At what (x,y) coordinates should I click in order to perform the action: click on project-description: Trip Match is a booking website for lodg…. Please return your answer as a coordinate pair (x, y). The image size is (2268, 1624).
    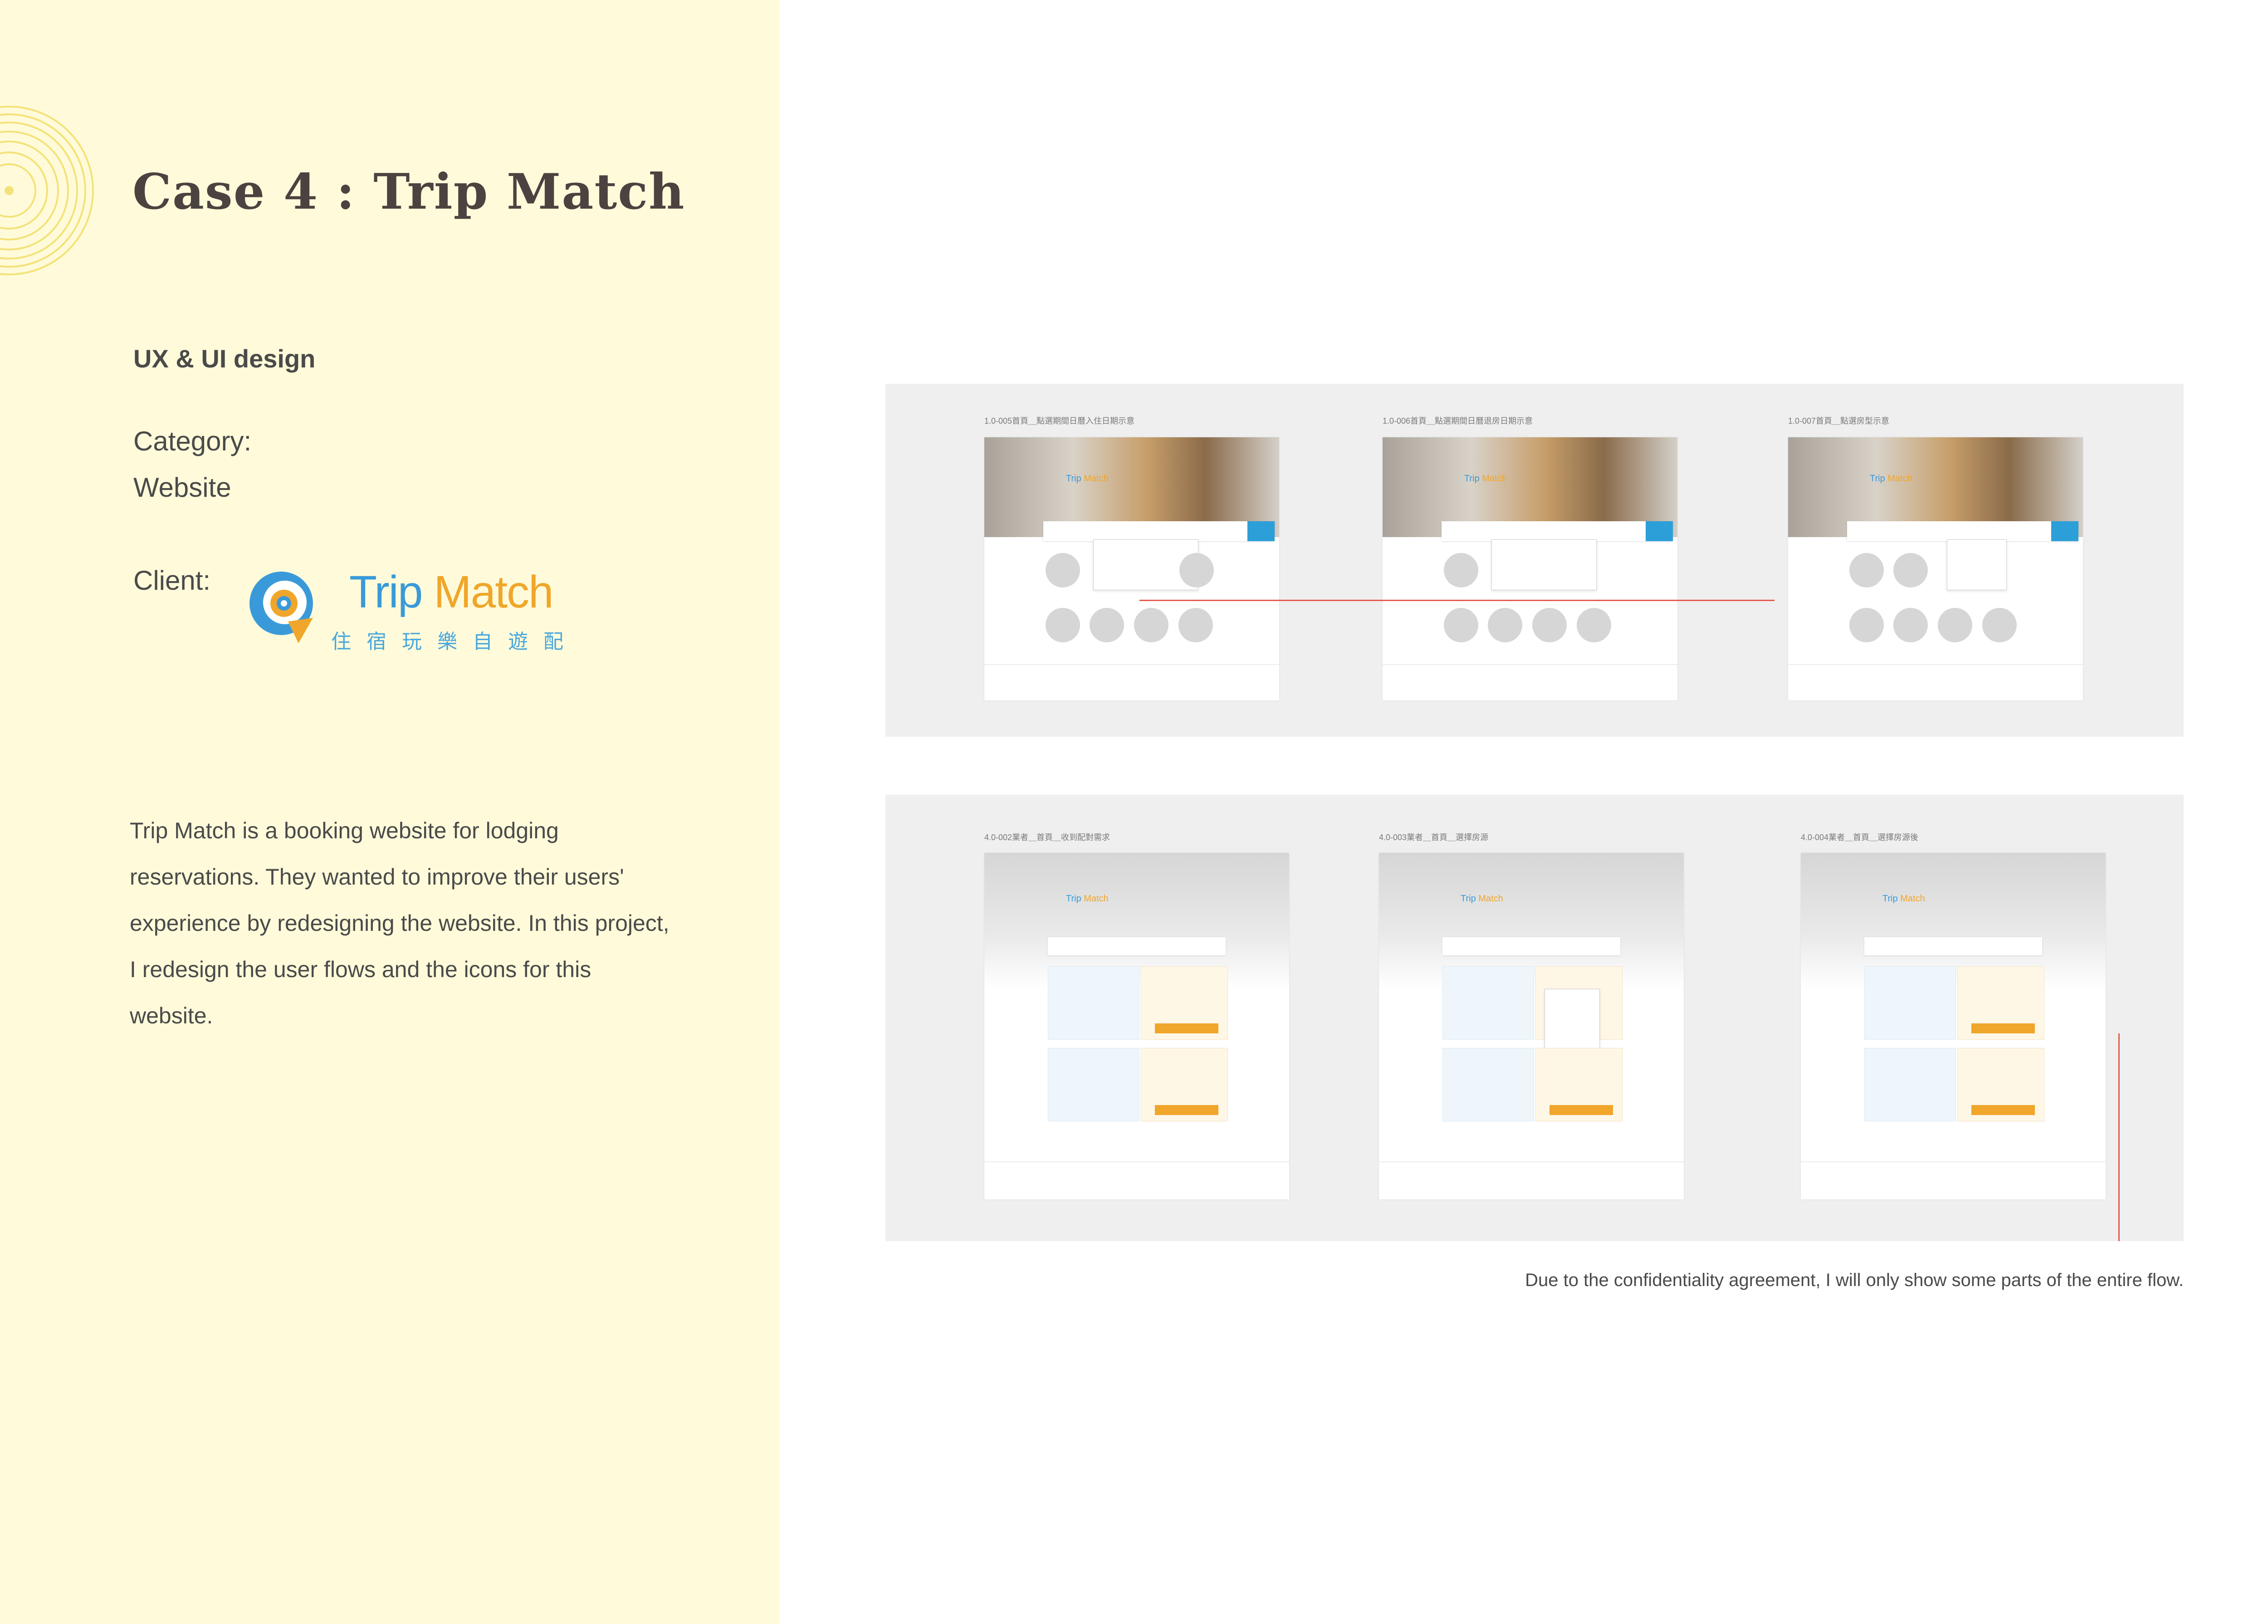
    Looking at the image, I should click on (400, 923).